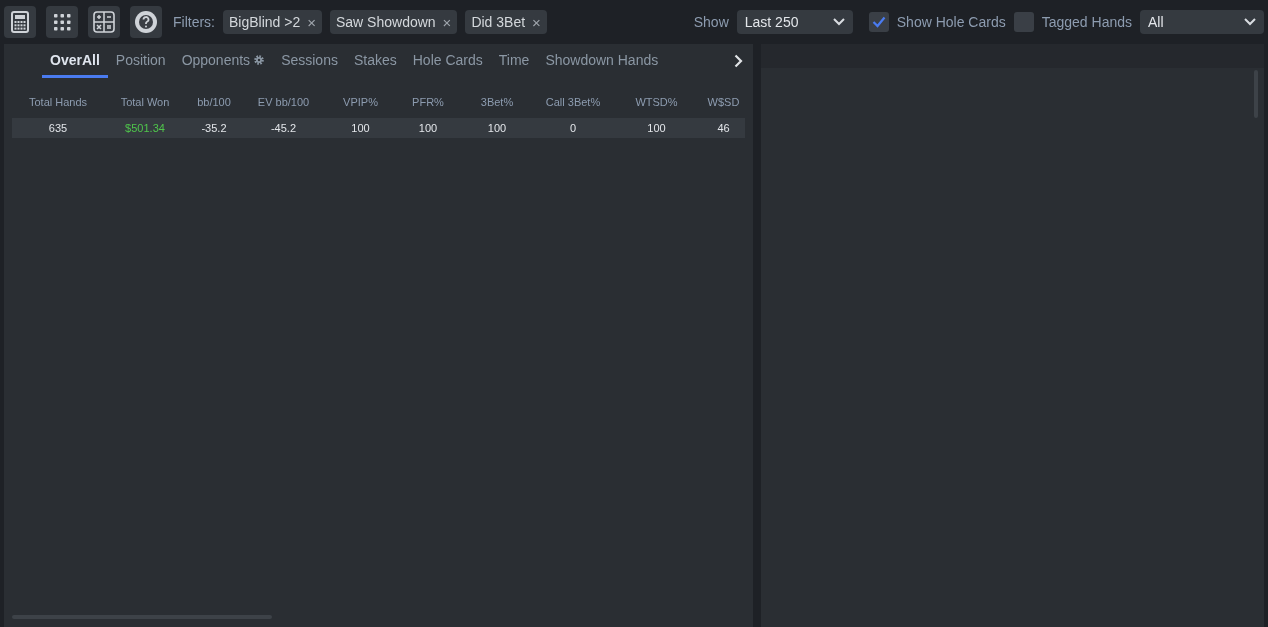  What do you see at coordinates (283, 102) in the screenshot?
I see `column-header: EV bb/100` at bounding box center [283, 102].